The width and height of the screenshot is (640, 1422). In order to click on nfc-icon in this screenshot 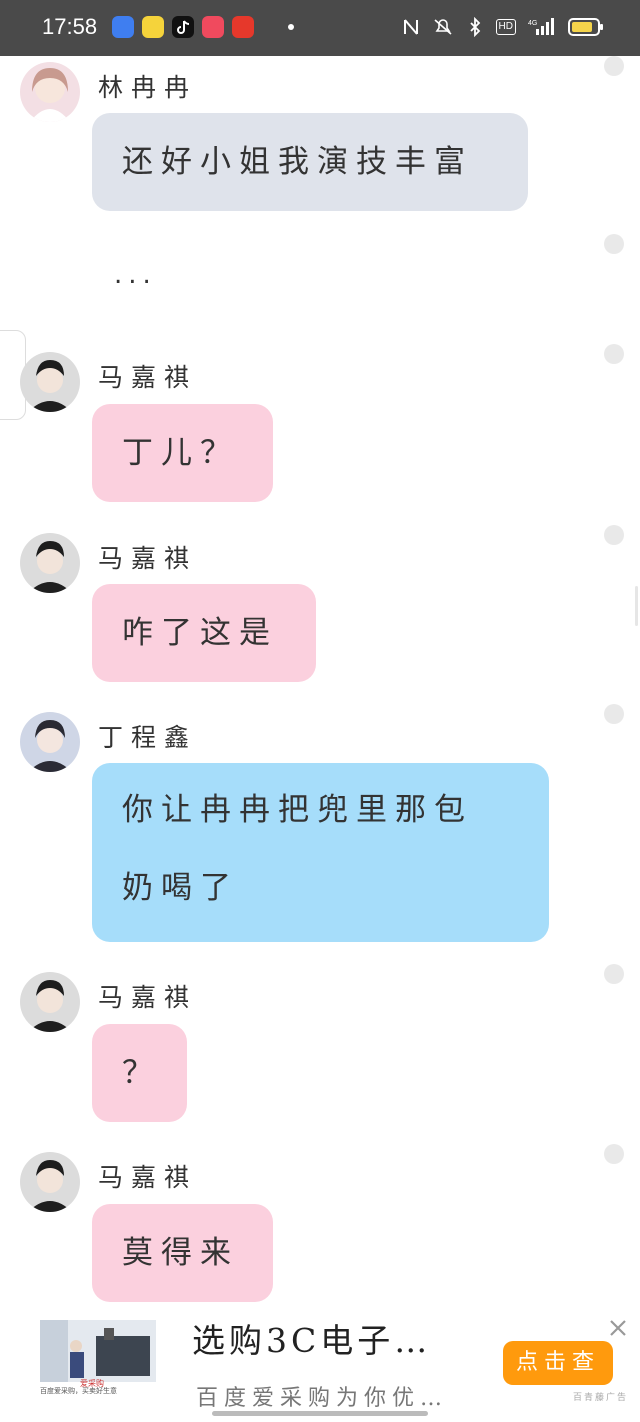, I will do `click(410, 27)`.